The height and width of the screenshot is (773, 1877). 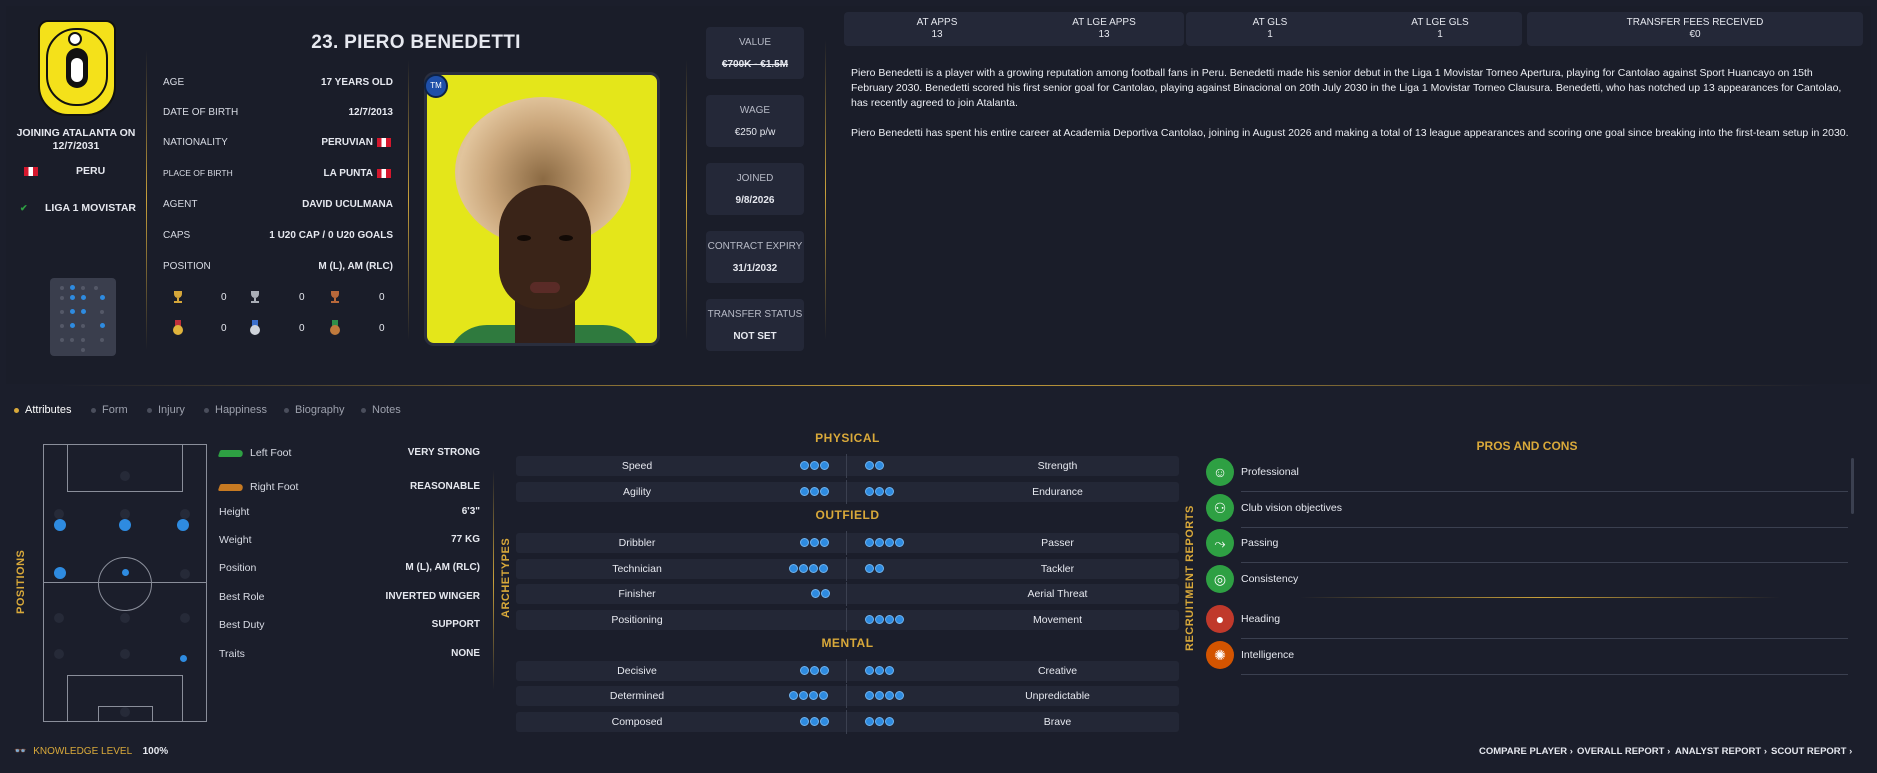 I want to click on bronze-medal-icon, so click(x=335, y=328).